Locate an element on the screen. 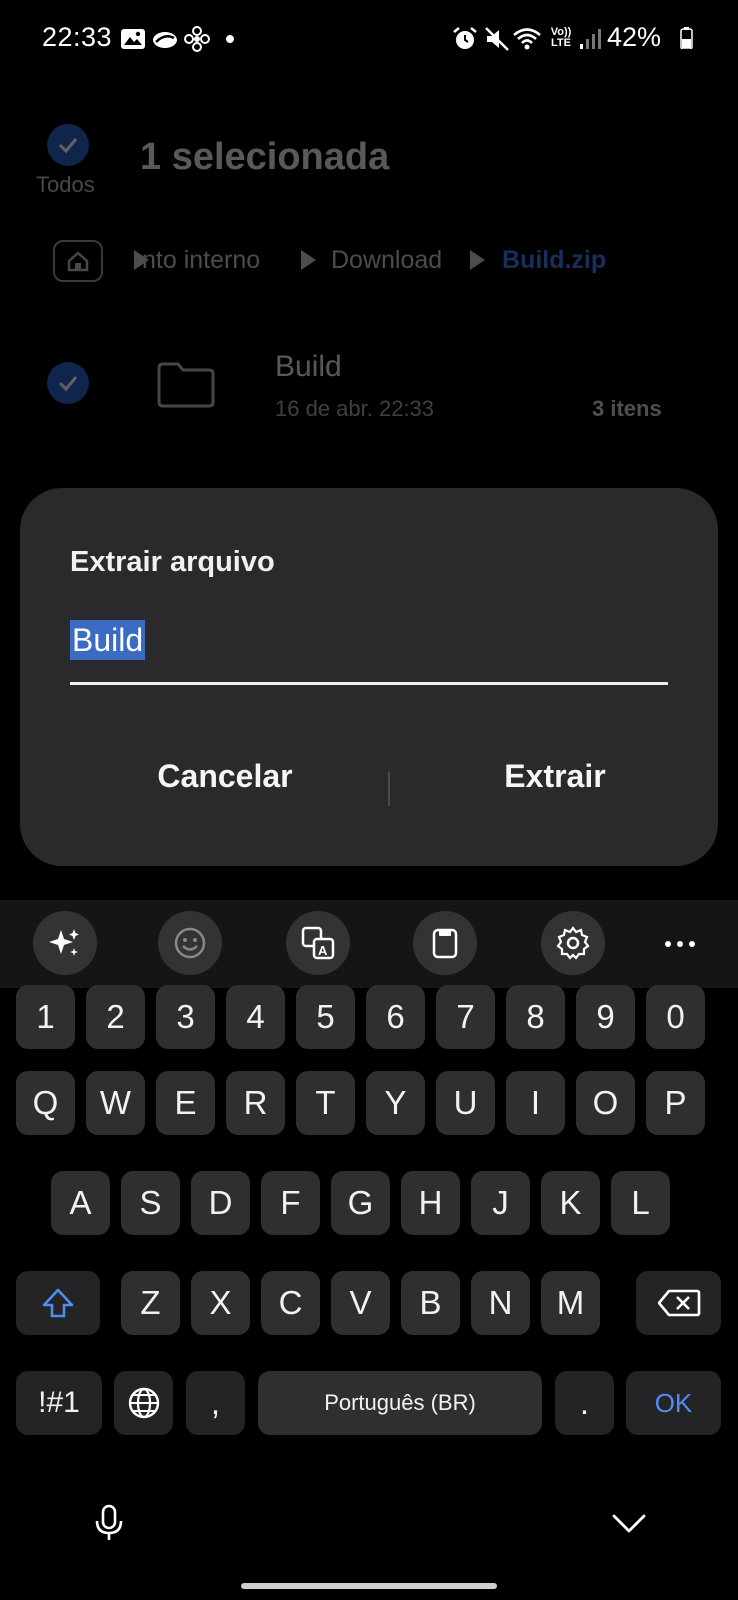 Image resolution: width=738 pixels, height=1600 pixels. globe-icon is located at coordinates (143, 1403).